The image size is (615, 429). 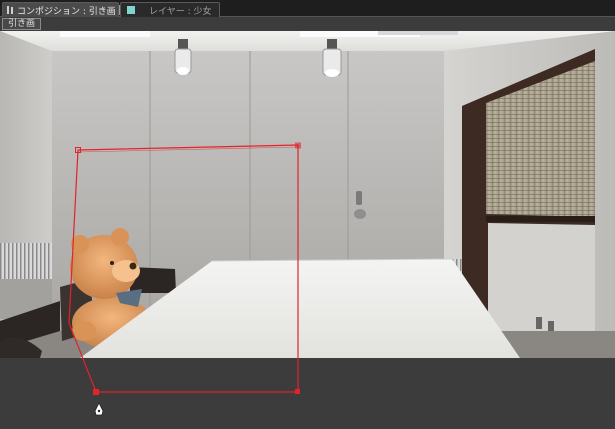 What do you see at coordinates (131, 10) in the screenshot?
I see `layer-color-swatch` at bounding box center [131, 10].